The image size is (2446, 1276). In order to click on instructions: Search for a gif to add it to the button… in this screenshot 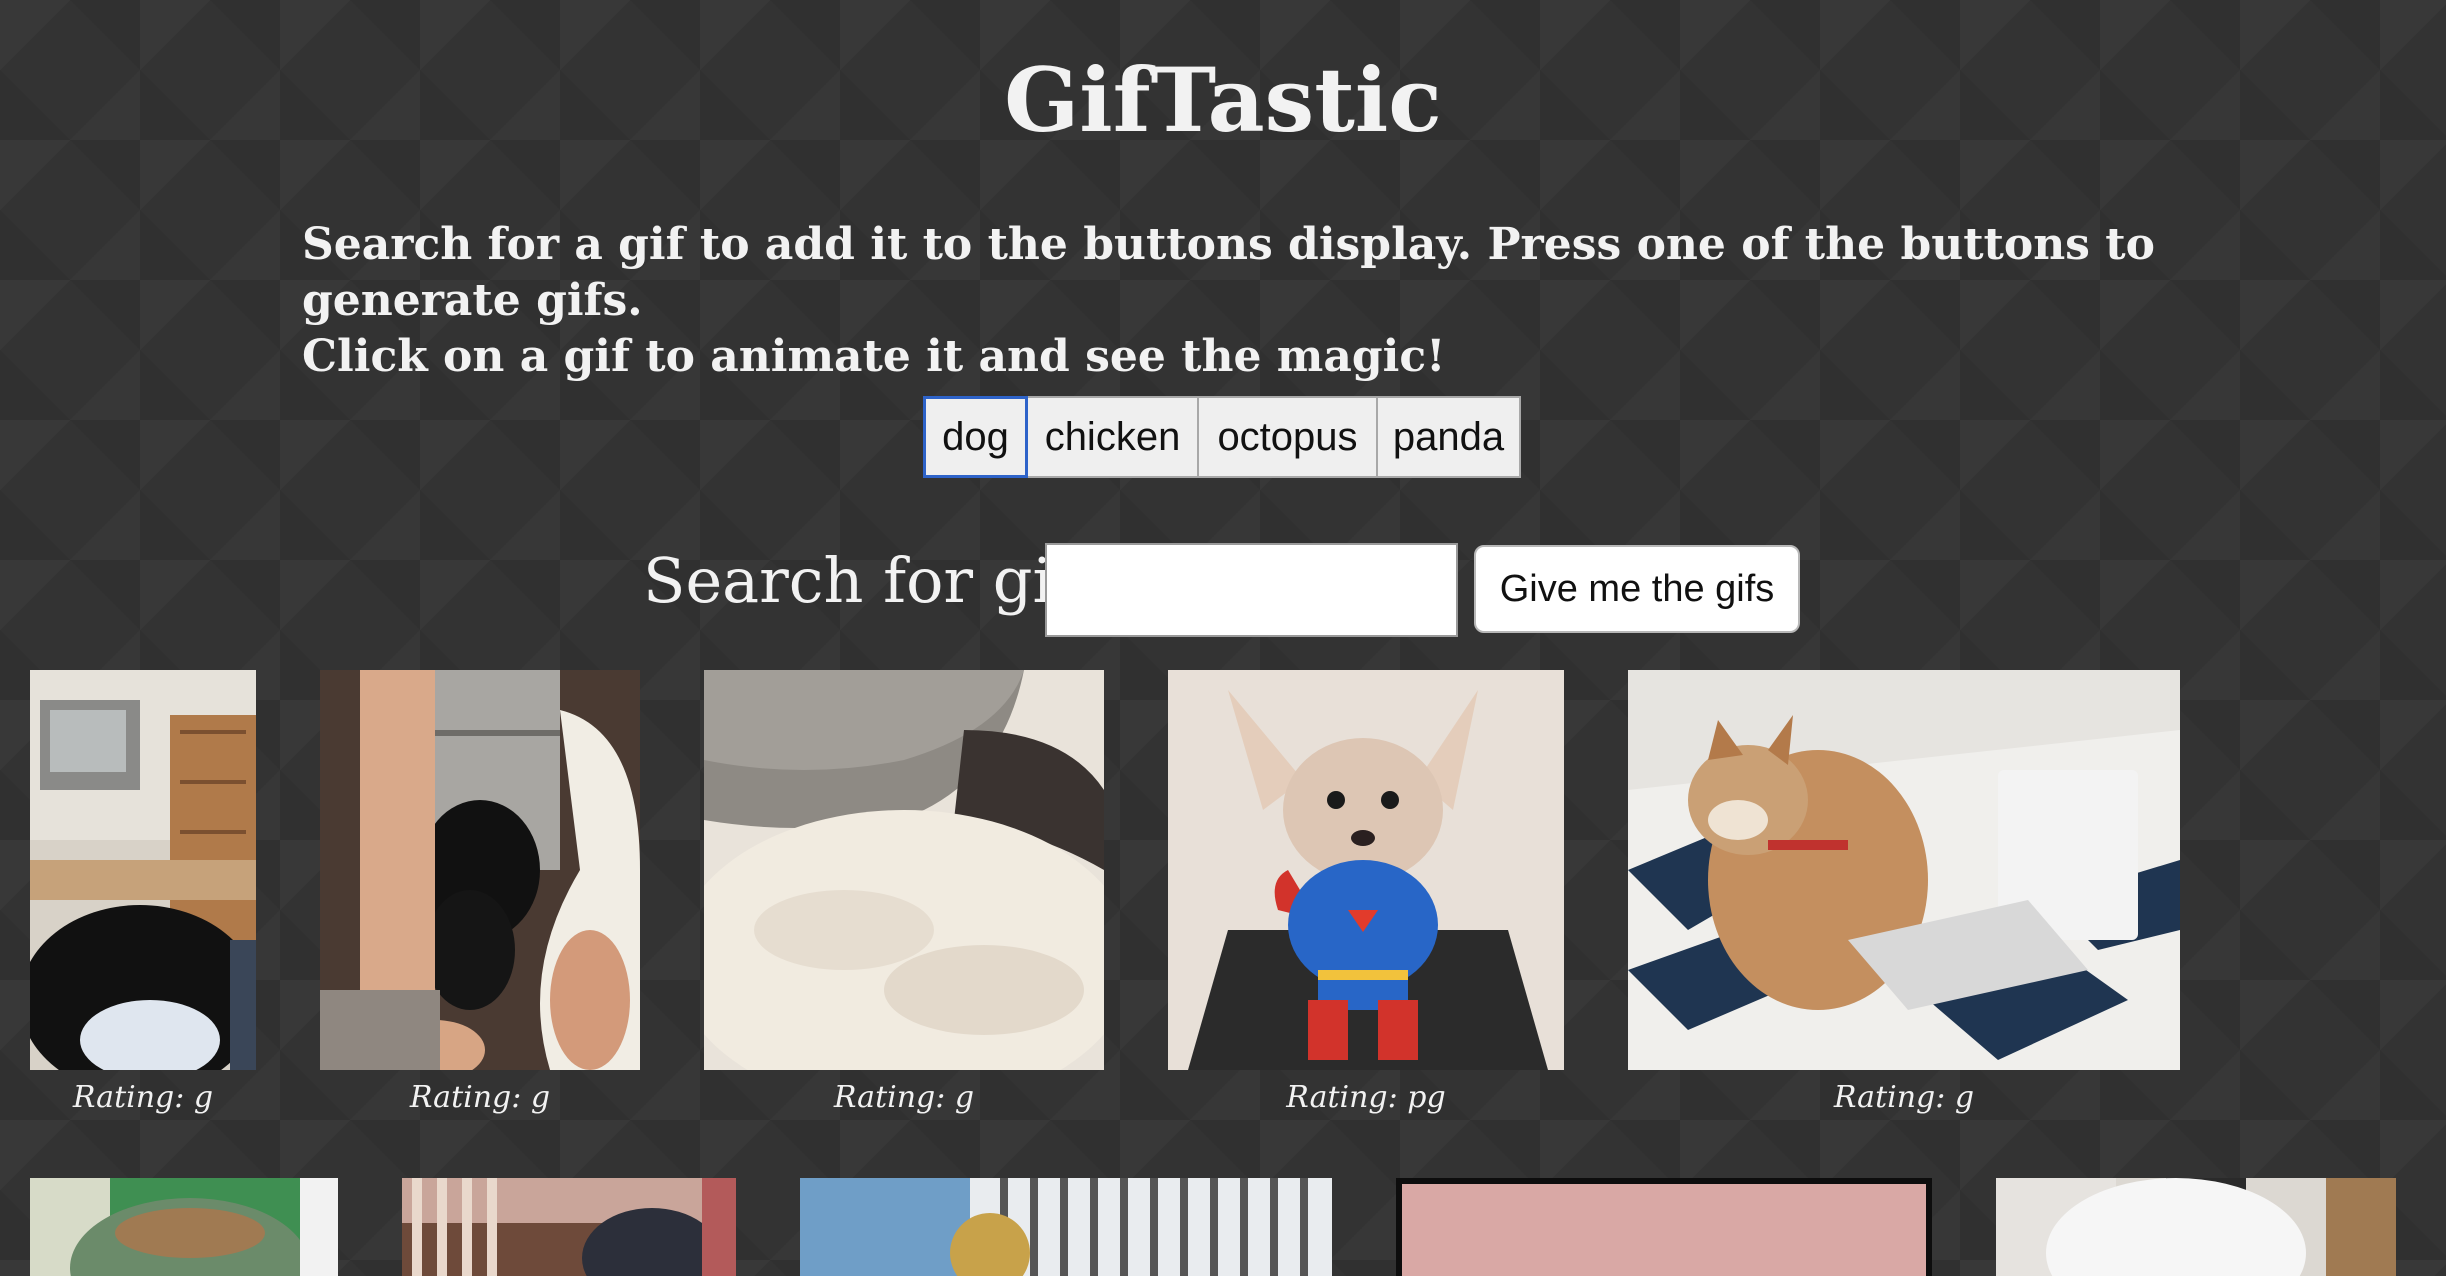, I will do `click(1252, 301)`.